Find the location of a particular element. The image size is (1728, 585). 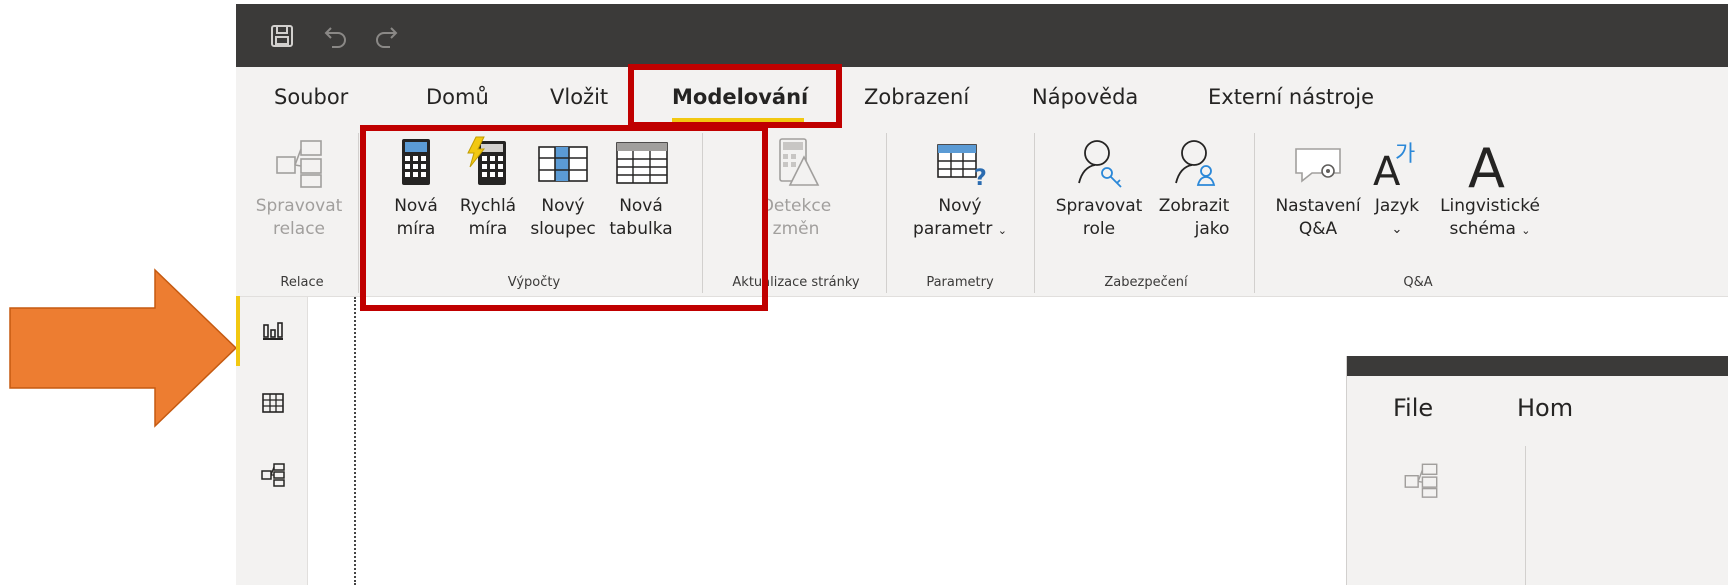

tab-zobrazeni: Zobrazení is located at coordinates (916, 97).